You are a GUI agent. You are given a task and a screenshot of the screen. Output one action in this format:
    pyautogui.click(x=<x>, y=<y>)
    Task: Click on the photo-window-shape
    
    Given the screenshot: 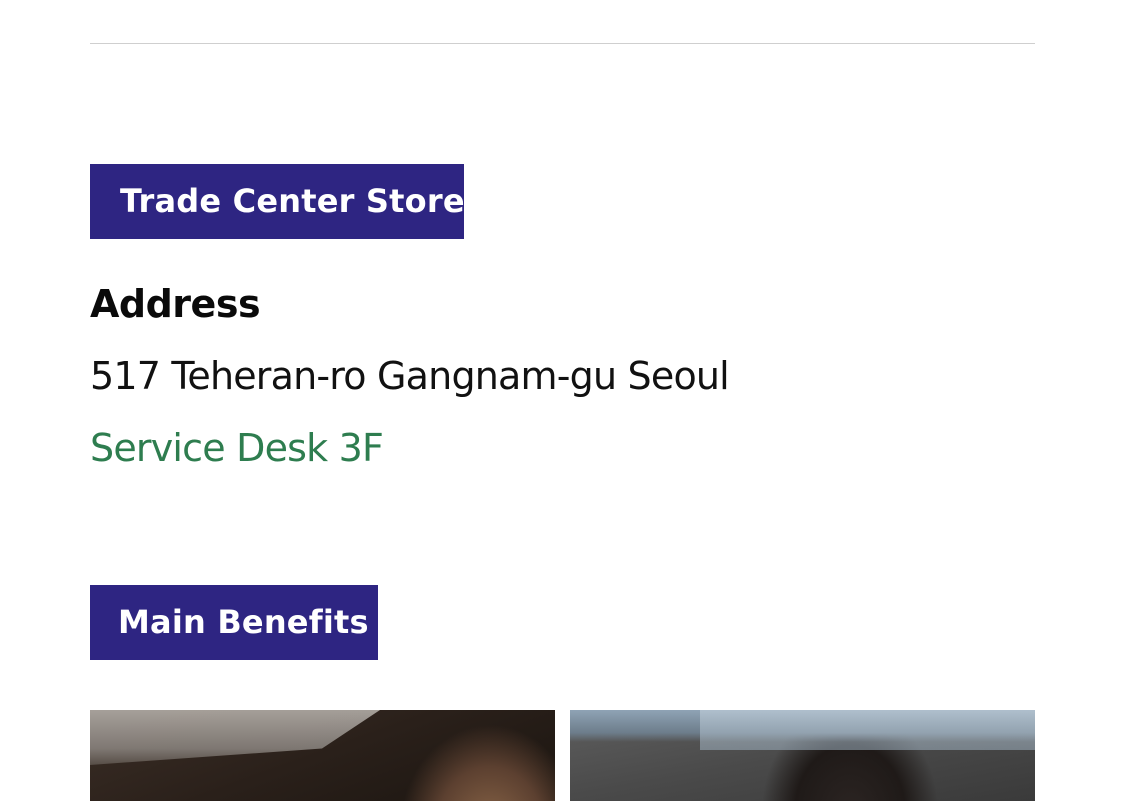 What is the action you would take?
    pyautogui.click(x=867, y=730)
    